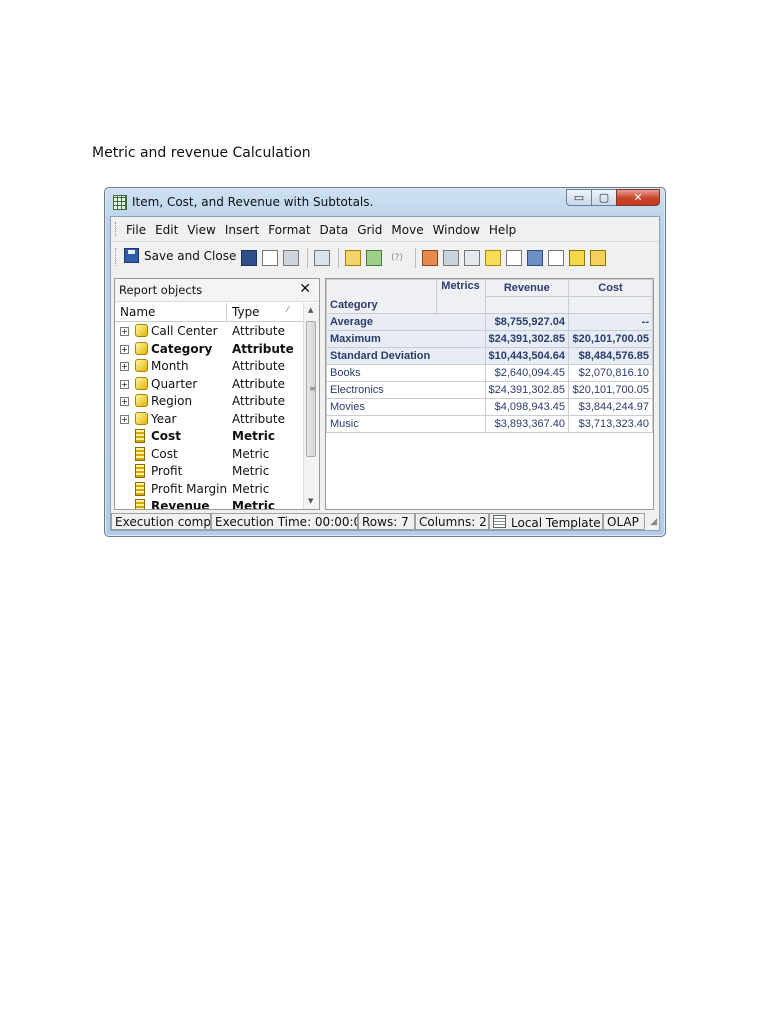 The image size is (768, 1024). I want to click on wand-icon, so click(353, 258).